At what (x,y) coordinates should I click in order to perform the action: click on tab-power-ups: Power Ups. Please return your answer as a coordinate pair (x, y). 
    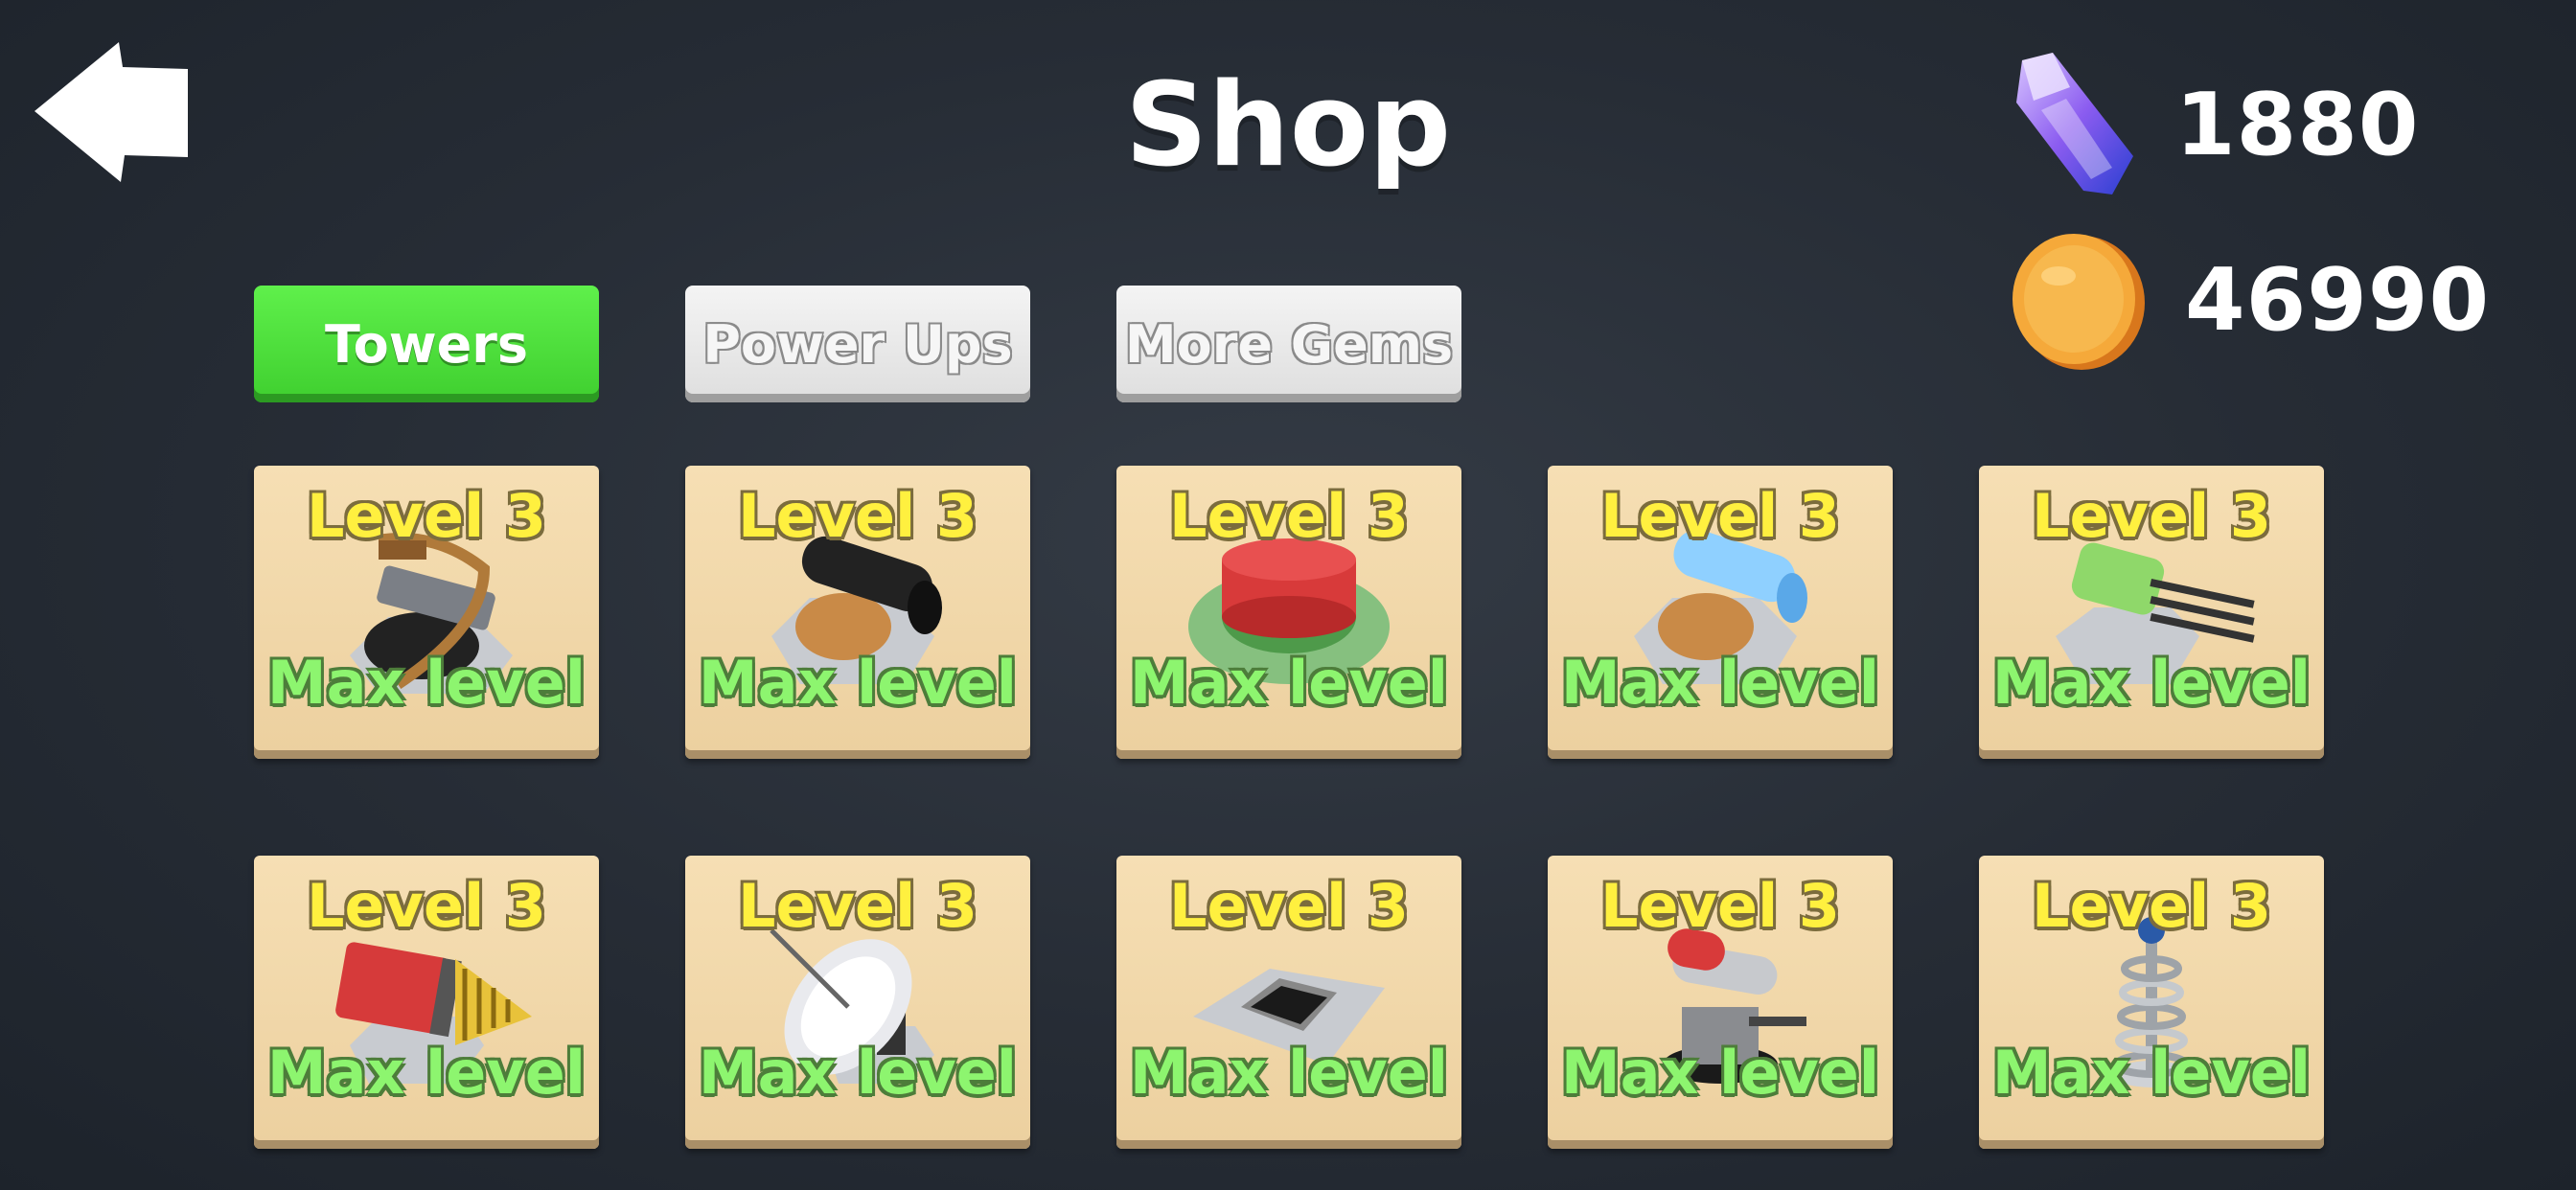
    Looking at the image, I should click on (857, 344).